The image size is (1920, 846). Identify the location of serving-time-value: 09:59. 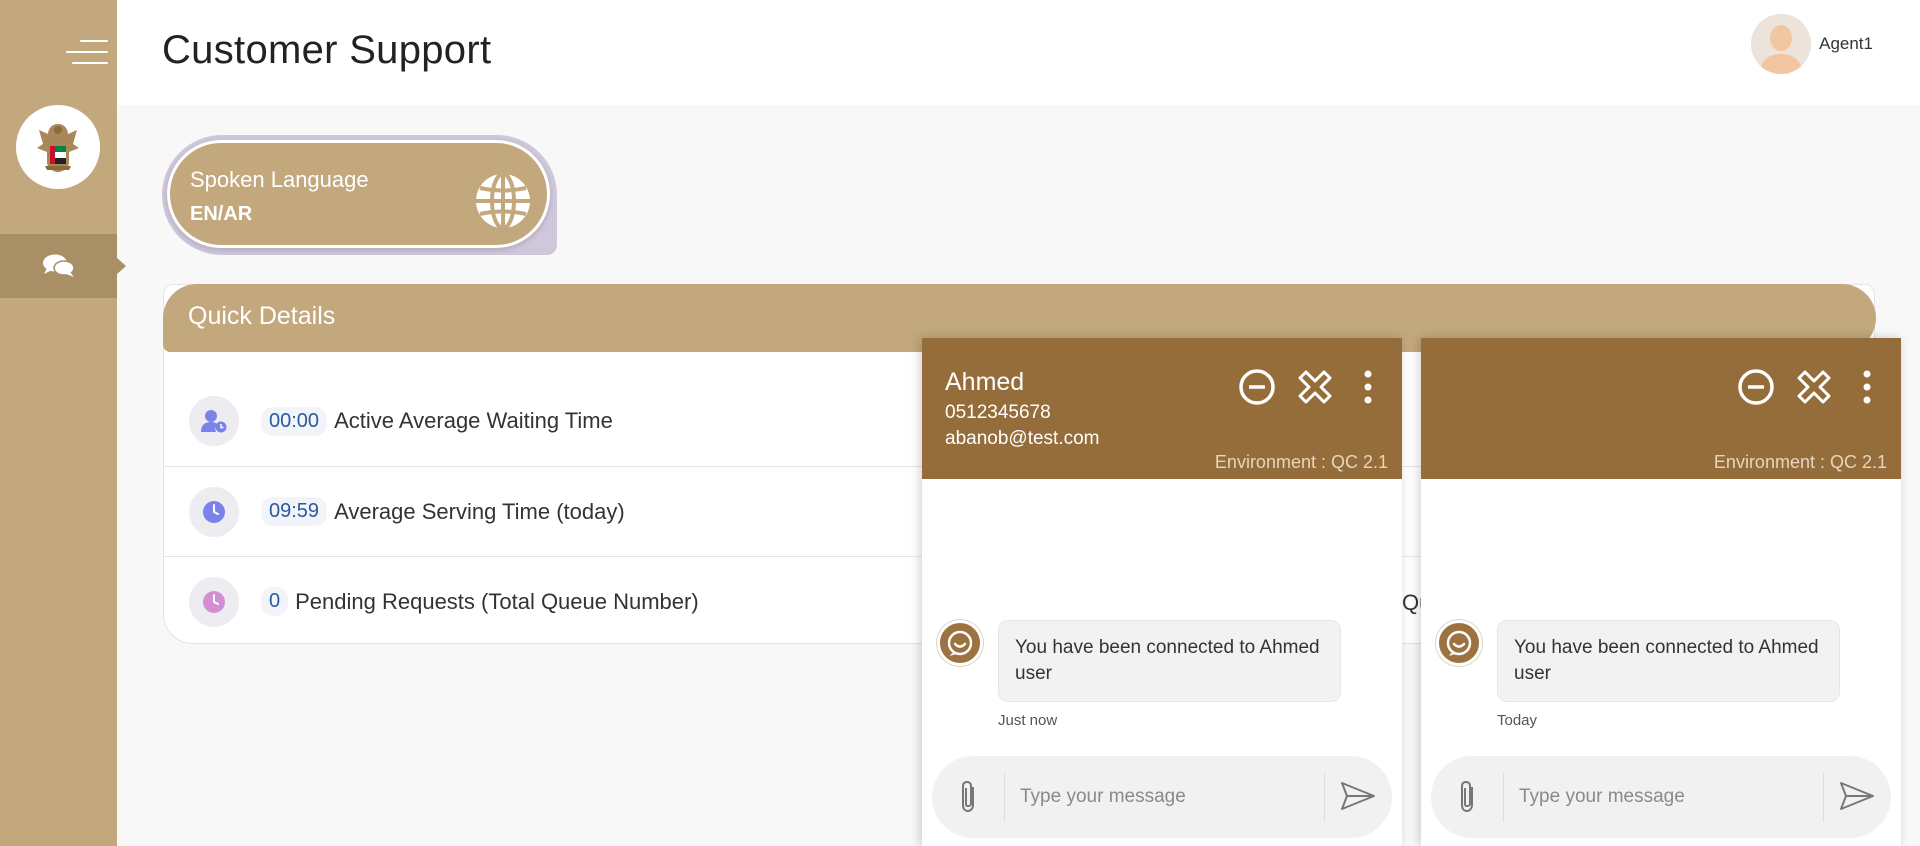
(294, 511).